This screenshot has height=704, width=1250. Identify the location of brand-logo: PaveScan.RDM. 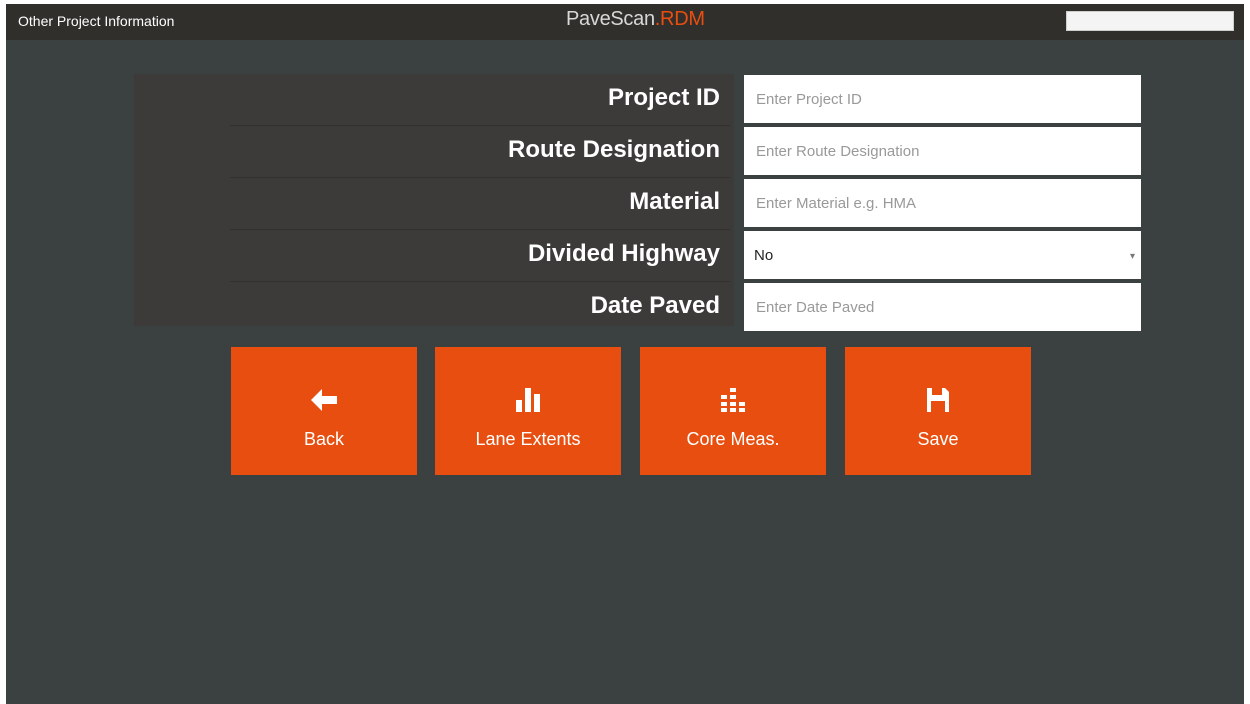
(635, 19).